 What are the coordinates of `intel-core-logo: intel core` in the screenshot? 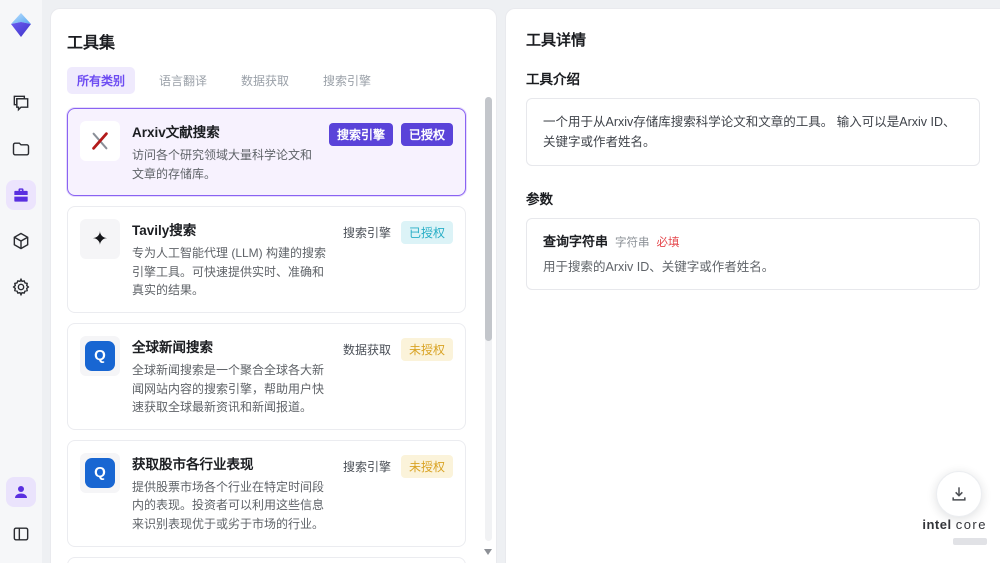 It's located at (954, 533).